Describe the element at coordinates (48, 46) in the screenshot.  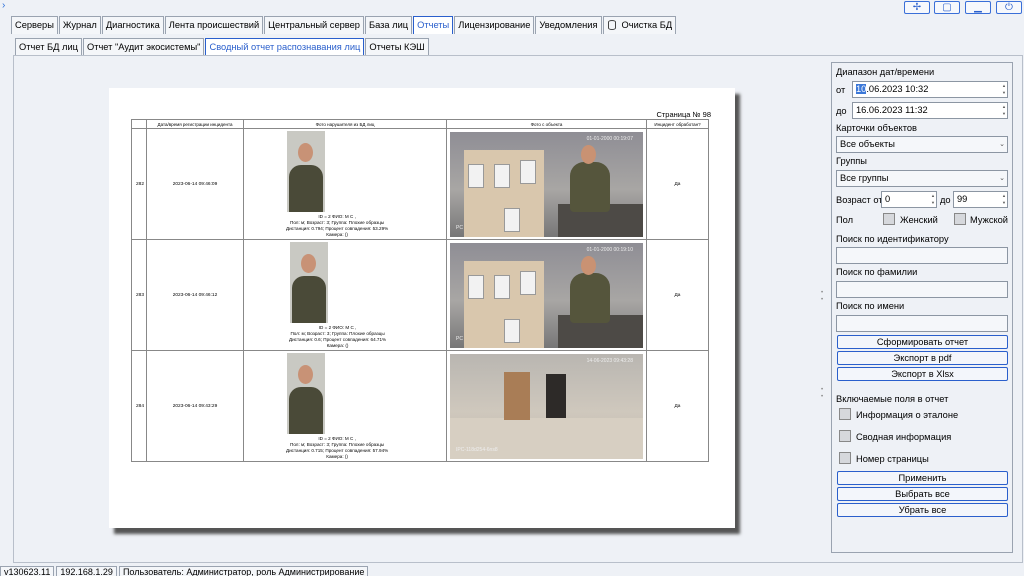
I see `tab-face-db-report: Отчет БД лиц` at that location.